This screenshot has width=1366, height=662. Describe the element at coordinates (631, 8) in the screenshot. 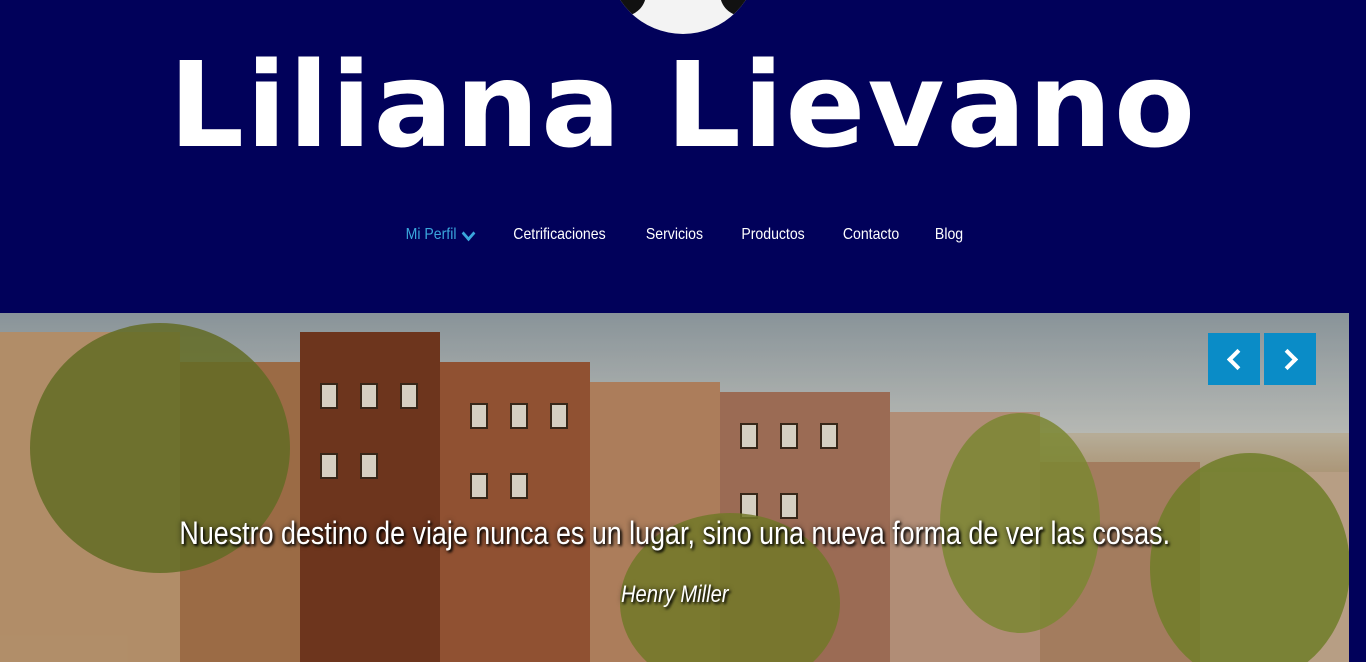

I see `avatar-hair-left` at that location.